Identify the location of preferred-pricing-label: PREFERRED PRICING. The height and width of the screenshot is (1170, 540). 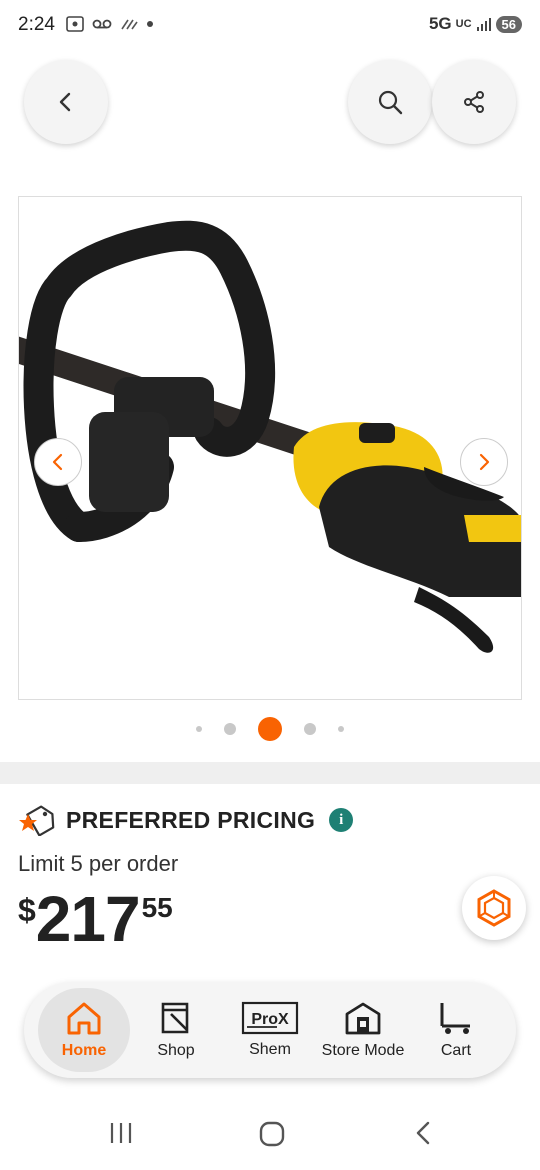
(191, 819).